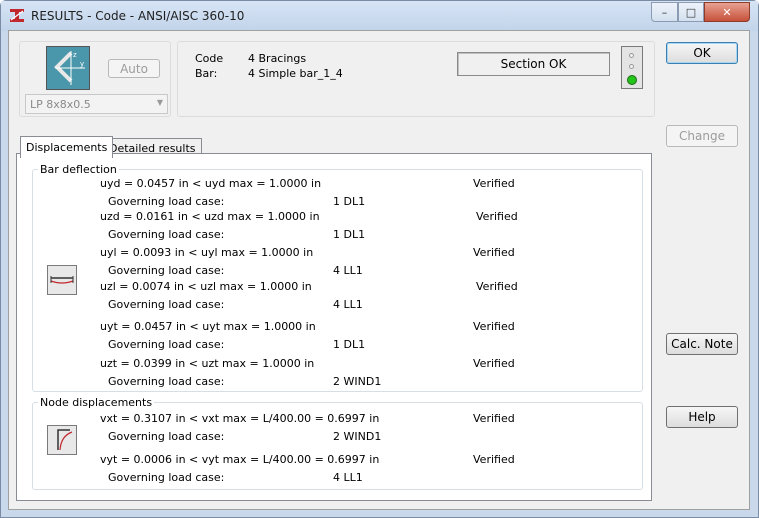 The height and width of the screenshot is (518, 759). What do you see at coordinates (78, 169) in the screenshot?
I see `bar-deflection-title: Bar deflection` at bounding box center [78, 169].